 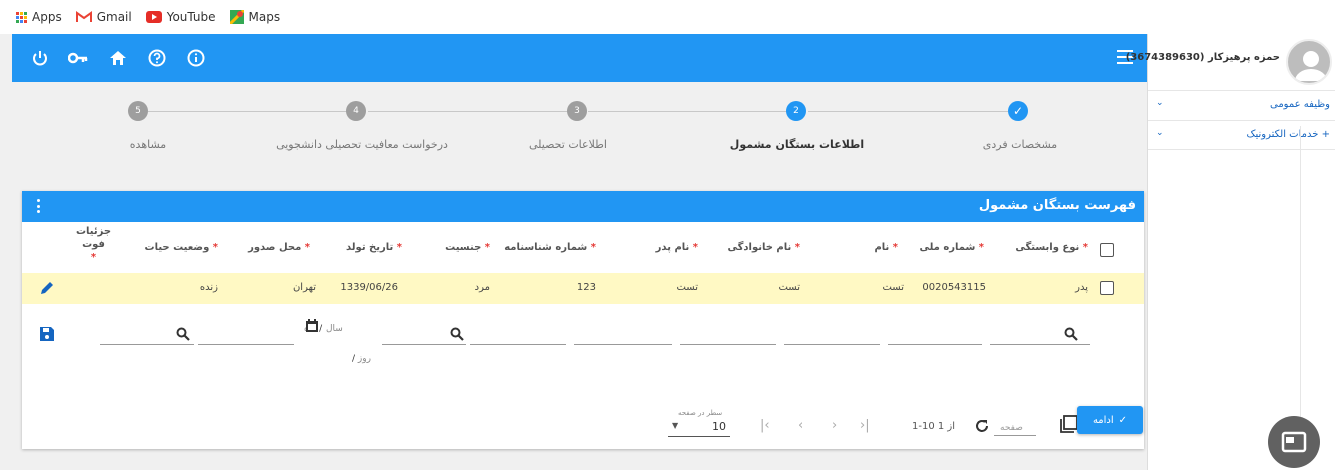 I want to click on step-4-number: 4, so click(x=356, y=111).